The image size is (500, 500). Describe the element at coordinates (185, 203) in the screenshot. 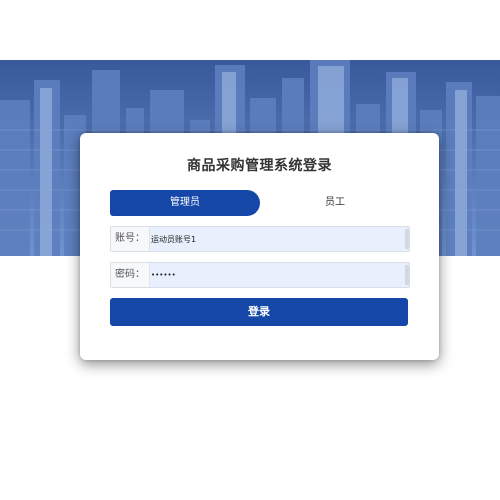

I see `tab-admin: 管理员` at that location.